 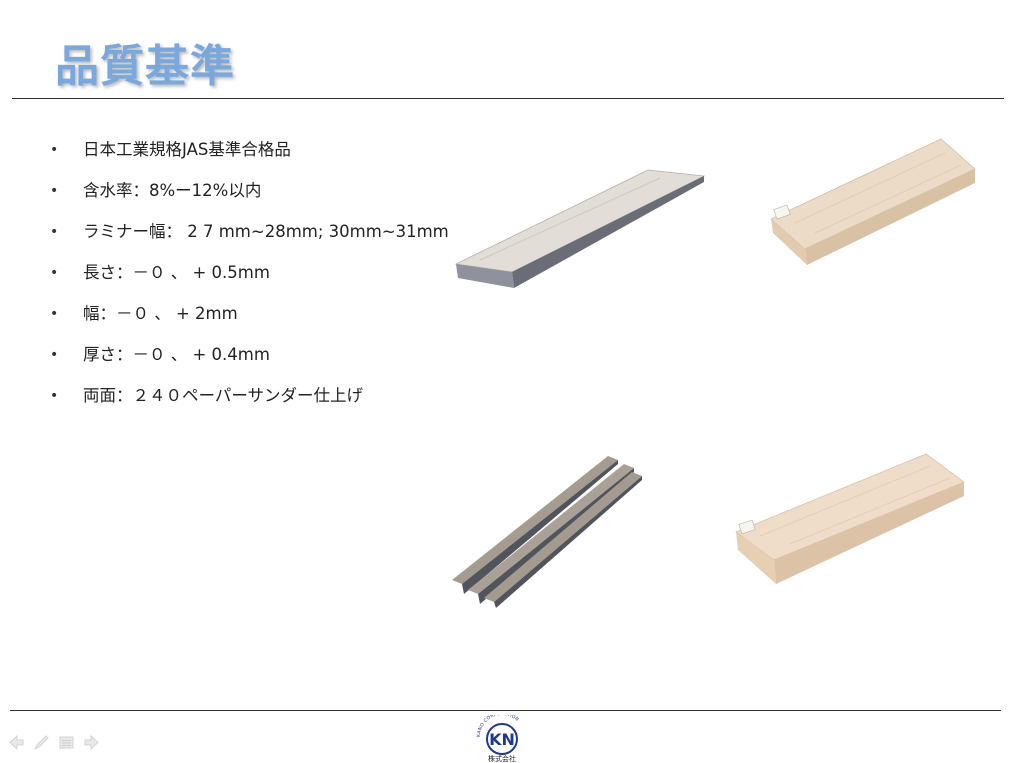 I want to click on arrow-left-icon, so click(x=16, y=742).